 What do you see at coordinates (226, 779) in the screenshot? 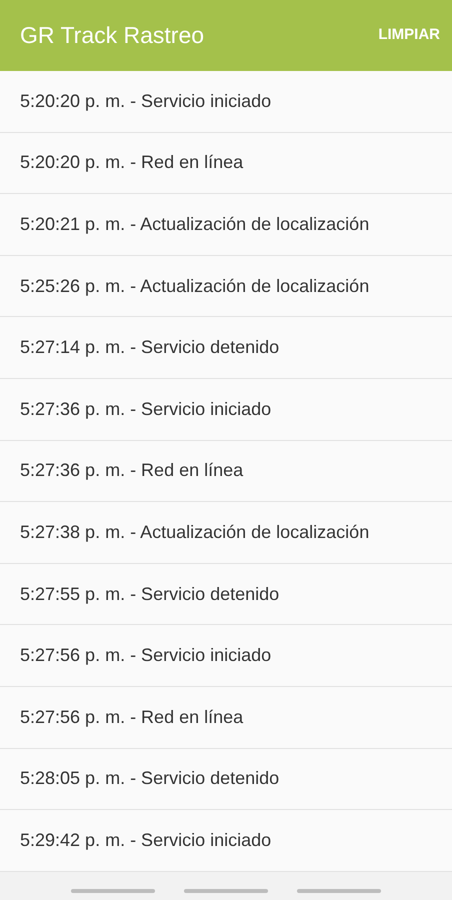
I see `log-entry: 5:28:05 p. m. - Servicio detenido` at bounding box center [226, 779].